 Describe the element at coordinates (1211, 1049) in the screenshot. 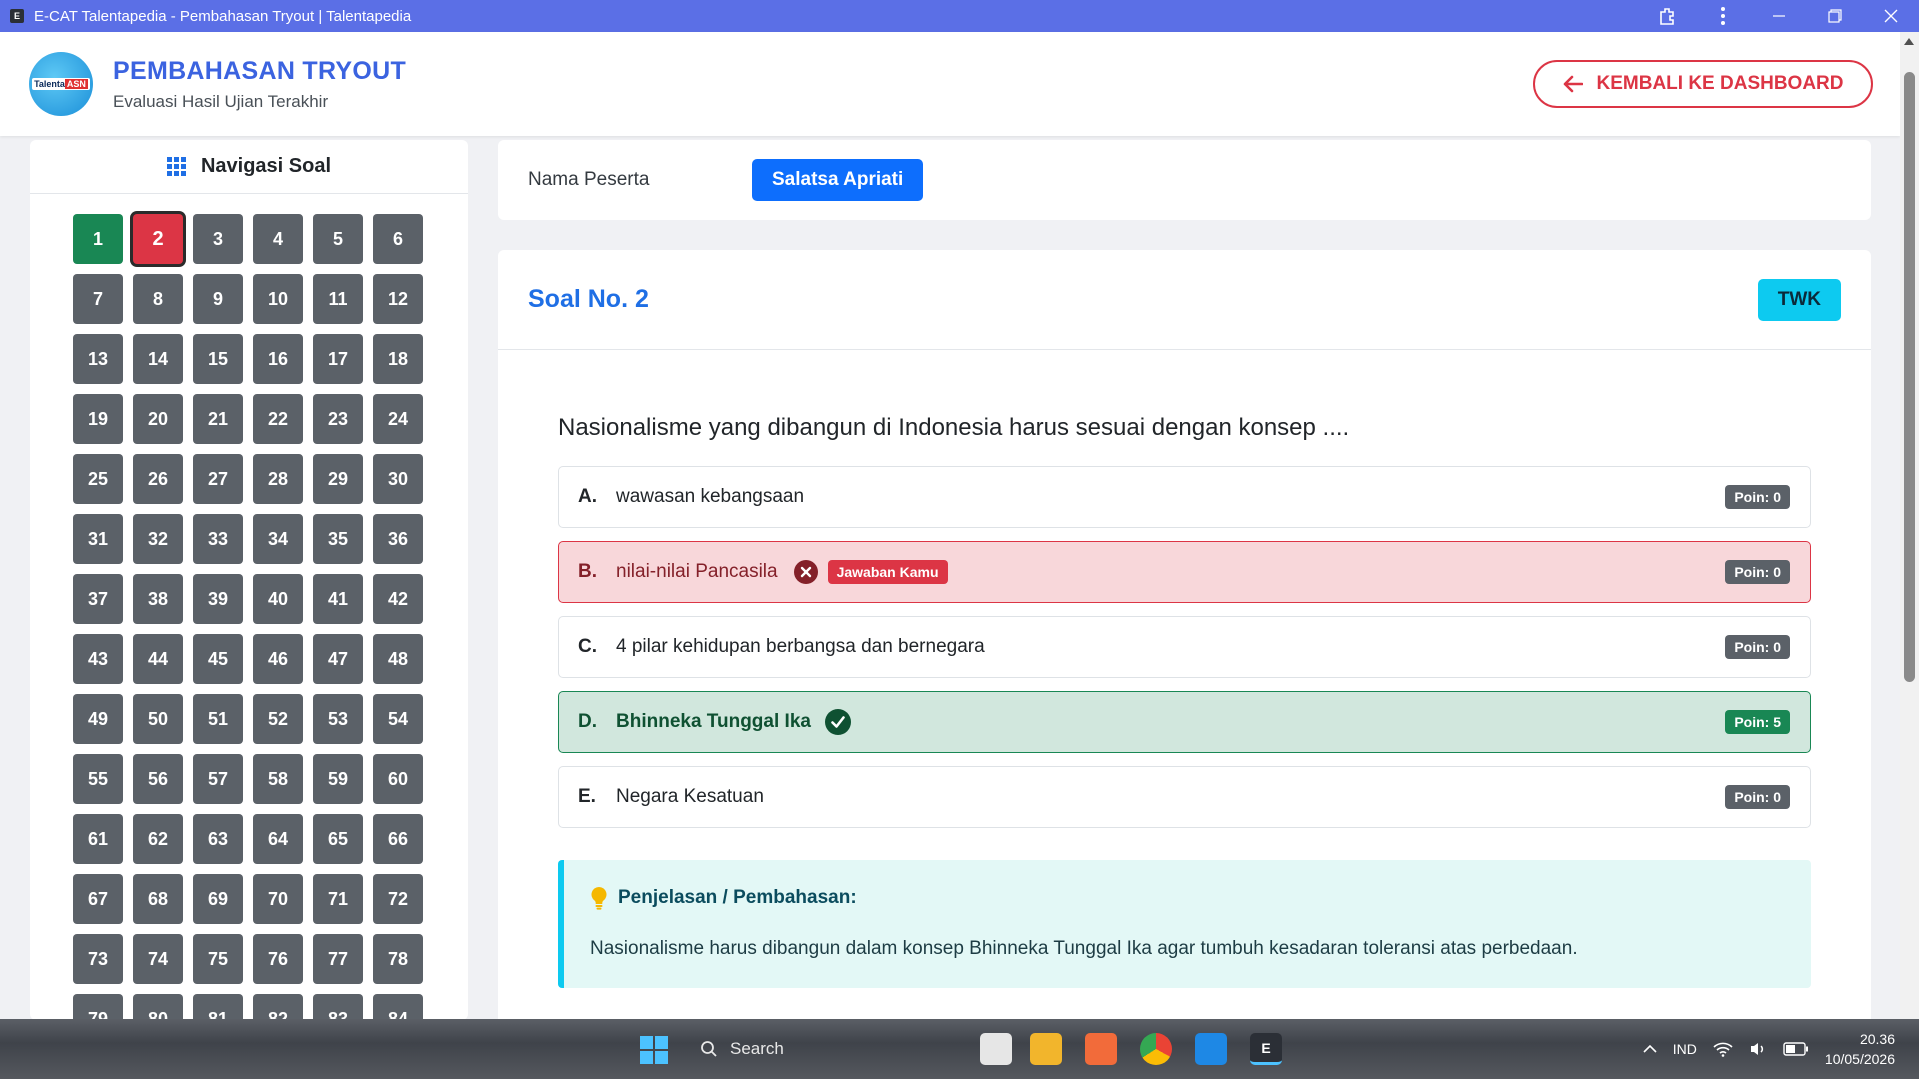

I see `vscode-icon` at that location.